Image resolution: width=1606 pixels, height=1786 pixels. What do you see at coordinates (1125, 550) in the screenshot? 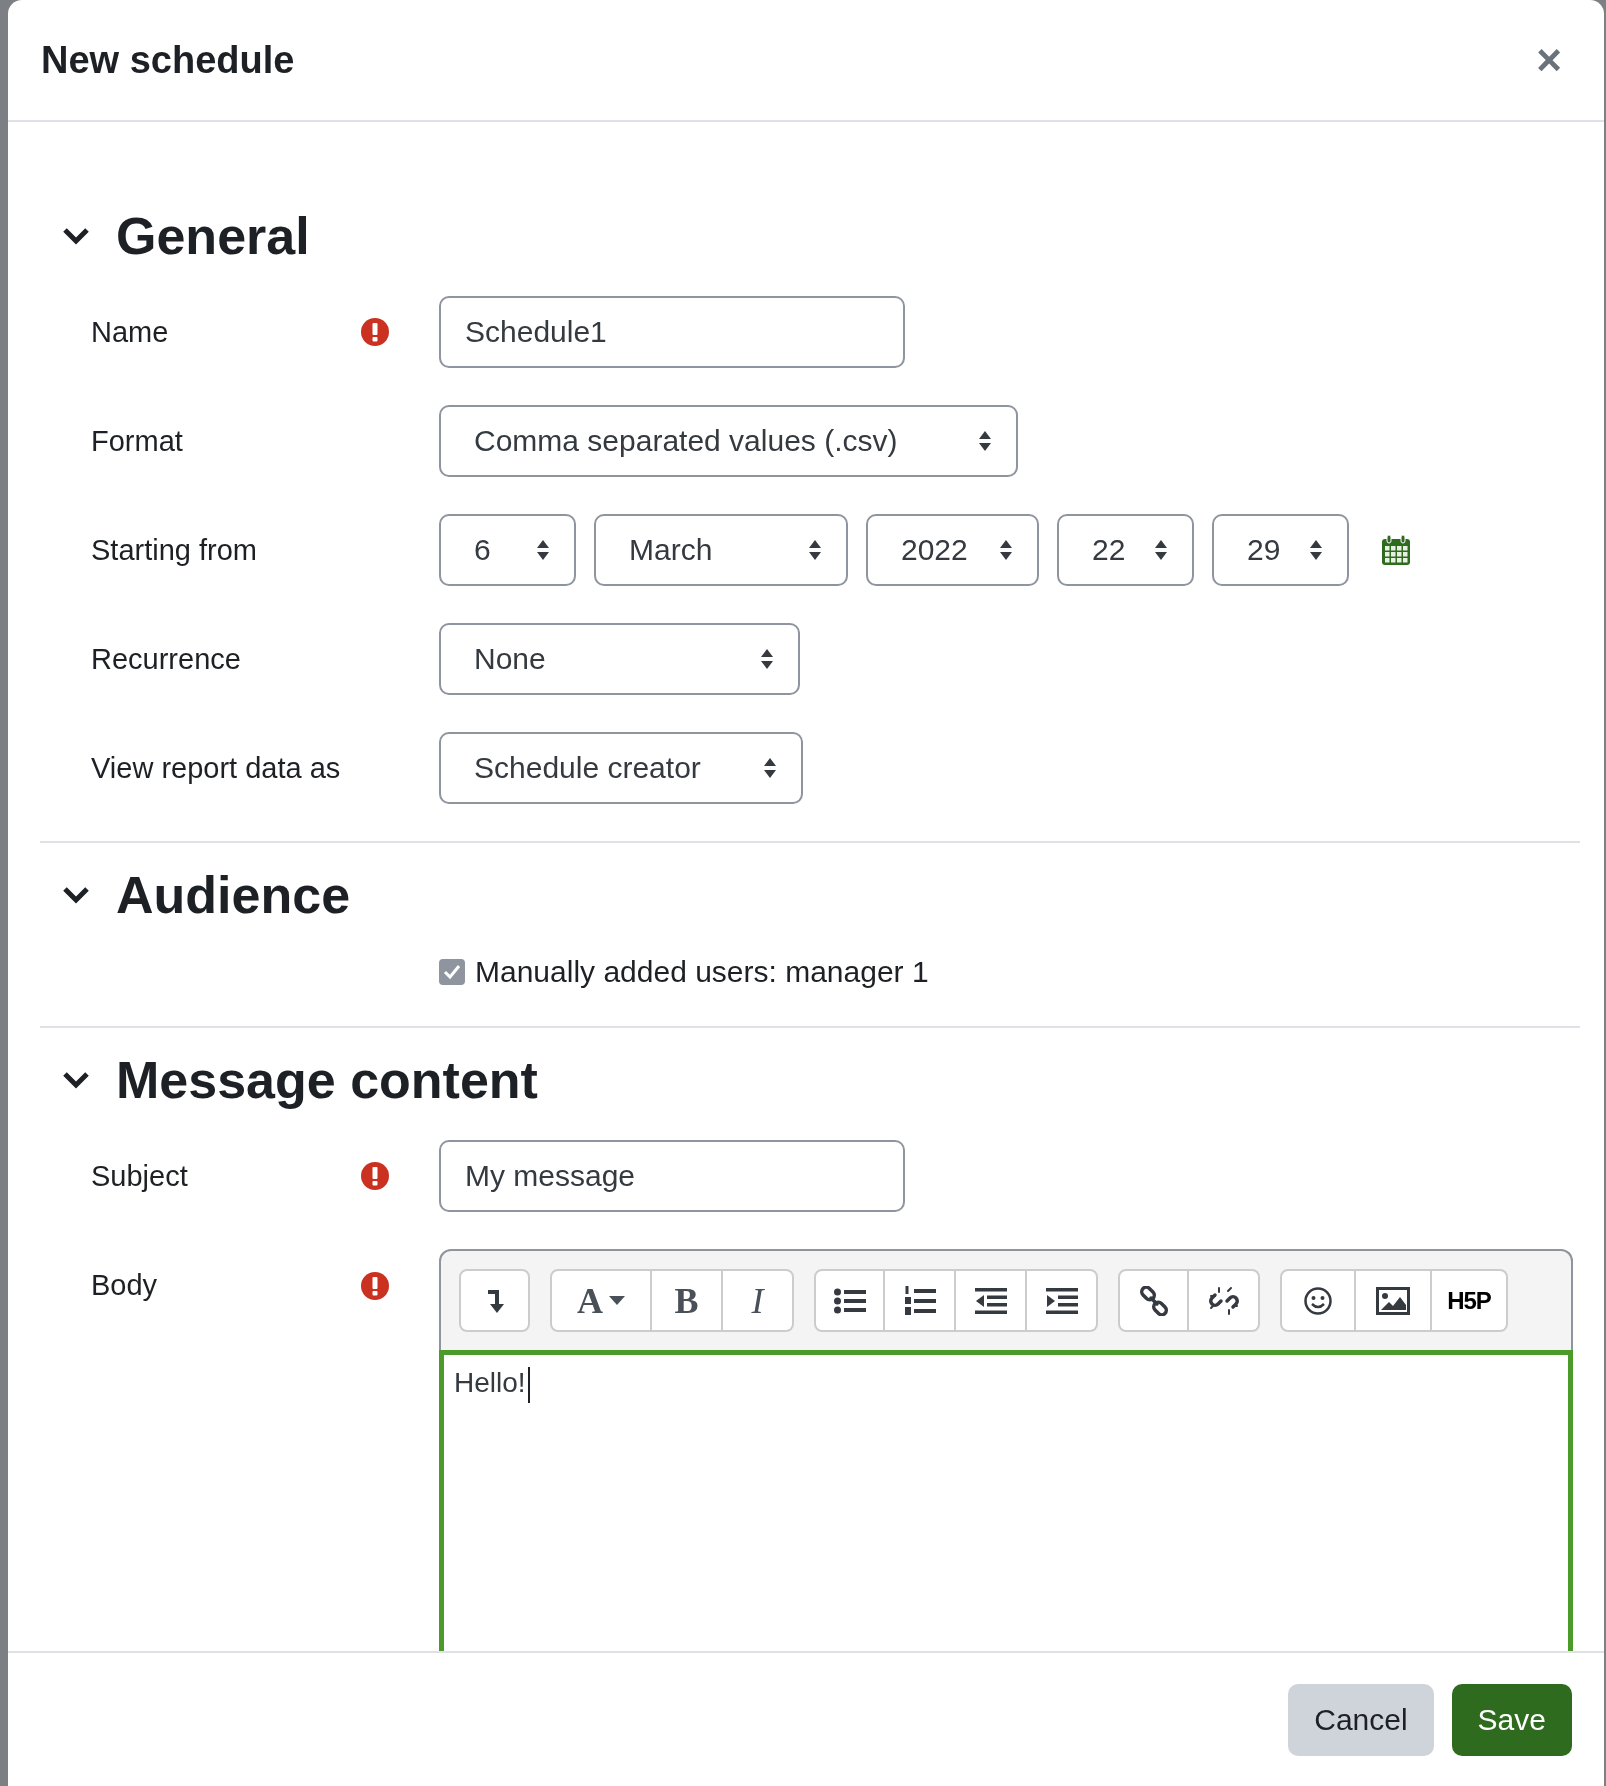
I see `select-dropdown: 22` at bounding box center [1125, 550].